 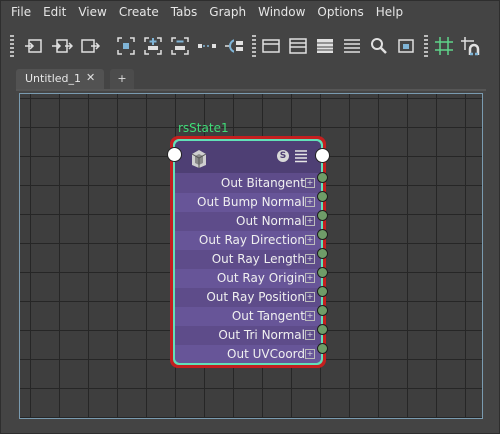 What do you see at coordinates (234, 46) in the screenshot?
I see `clear-graph-icon` at bounding box center [234, 46].